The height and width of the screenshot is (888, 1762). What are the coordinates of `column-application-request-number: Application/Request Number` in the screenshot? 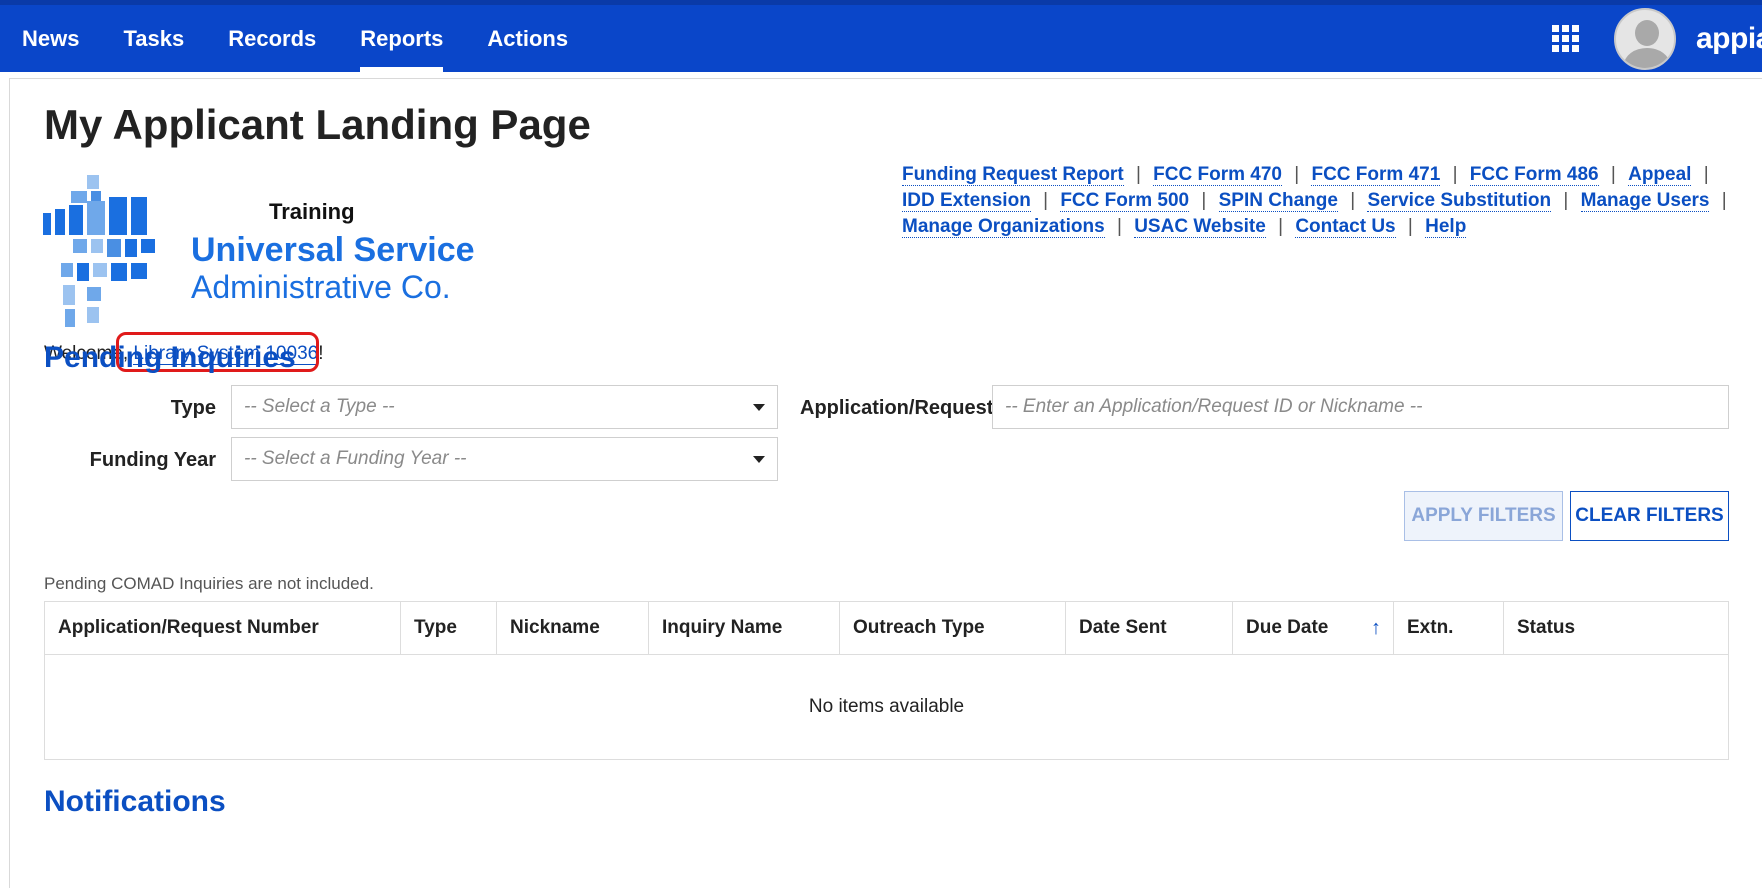 It's located at (223, 628).